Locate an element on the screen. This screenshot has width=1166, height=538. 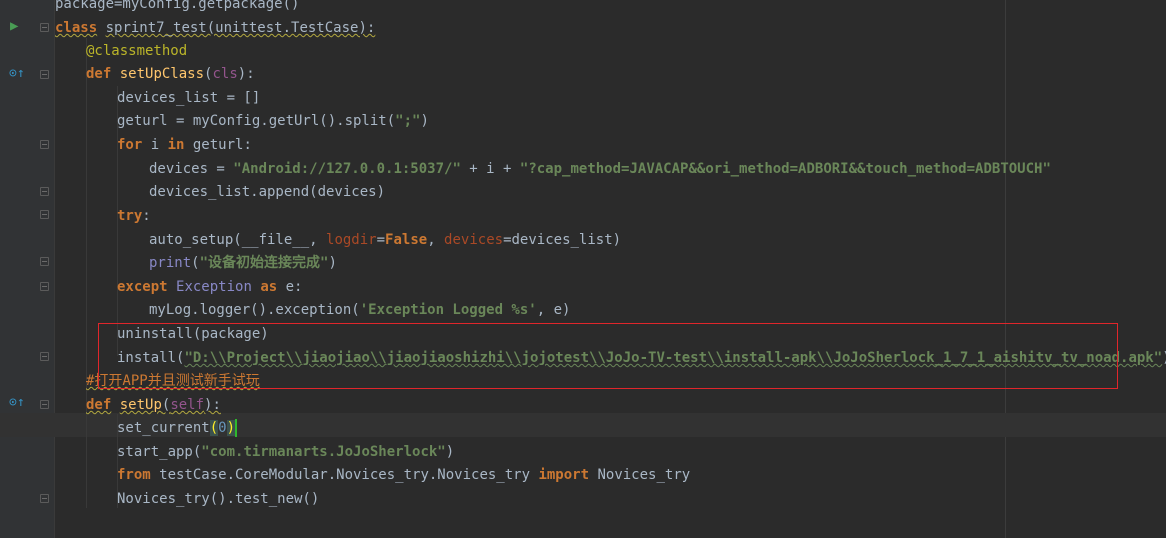
code-line: Novices_try().test_new() is located at coordinates (218, 499).